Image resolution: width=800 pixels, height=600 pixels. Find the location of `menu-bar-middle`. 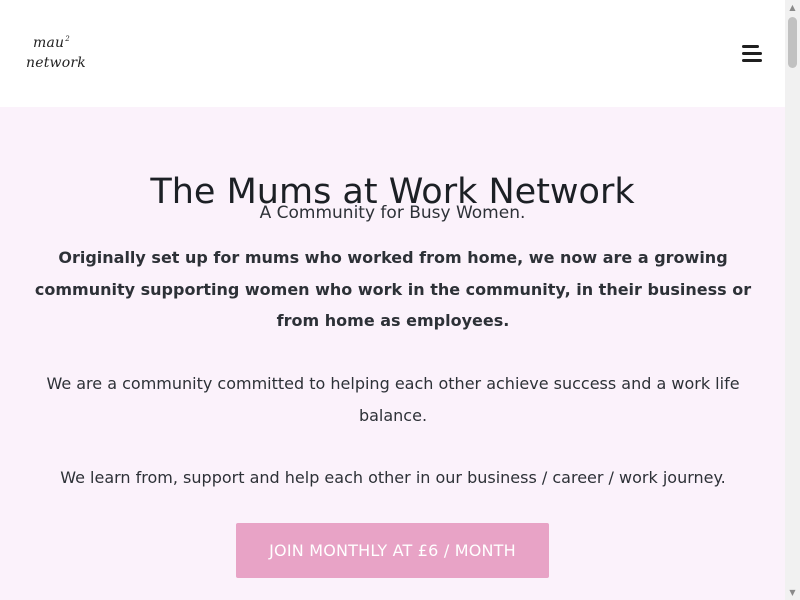

menu-bar-middle is located at coordinates (752, 53).